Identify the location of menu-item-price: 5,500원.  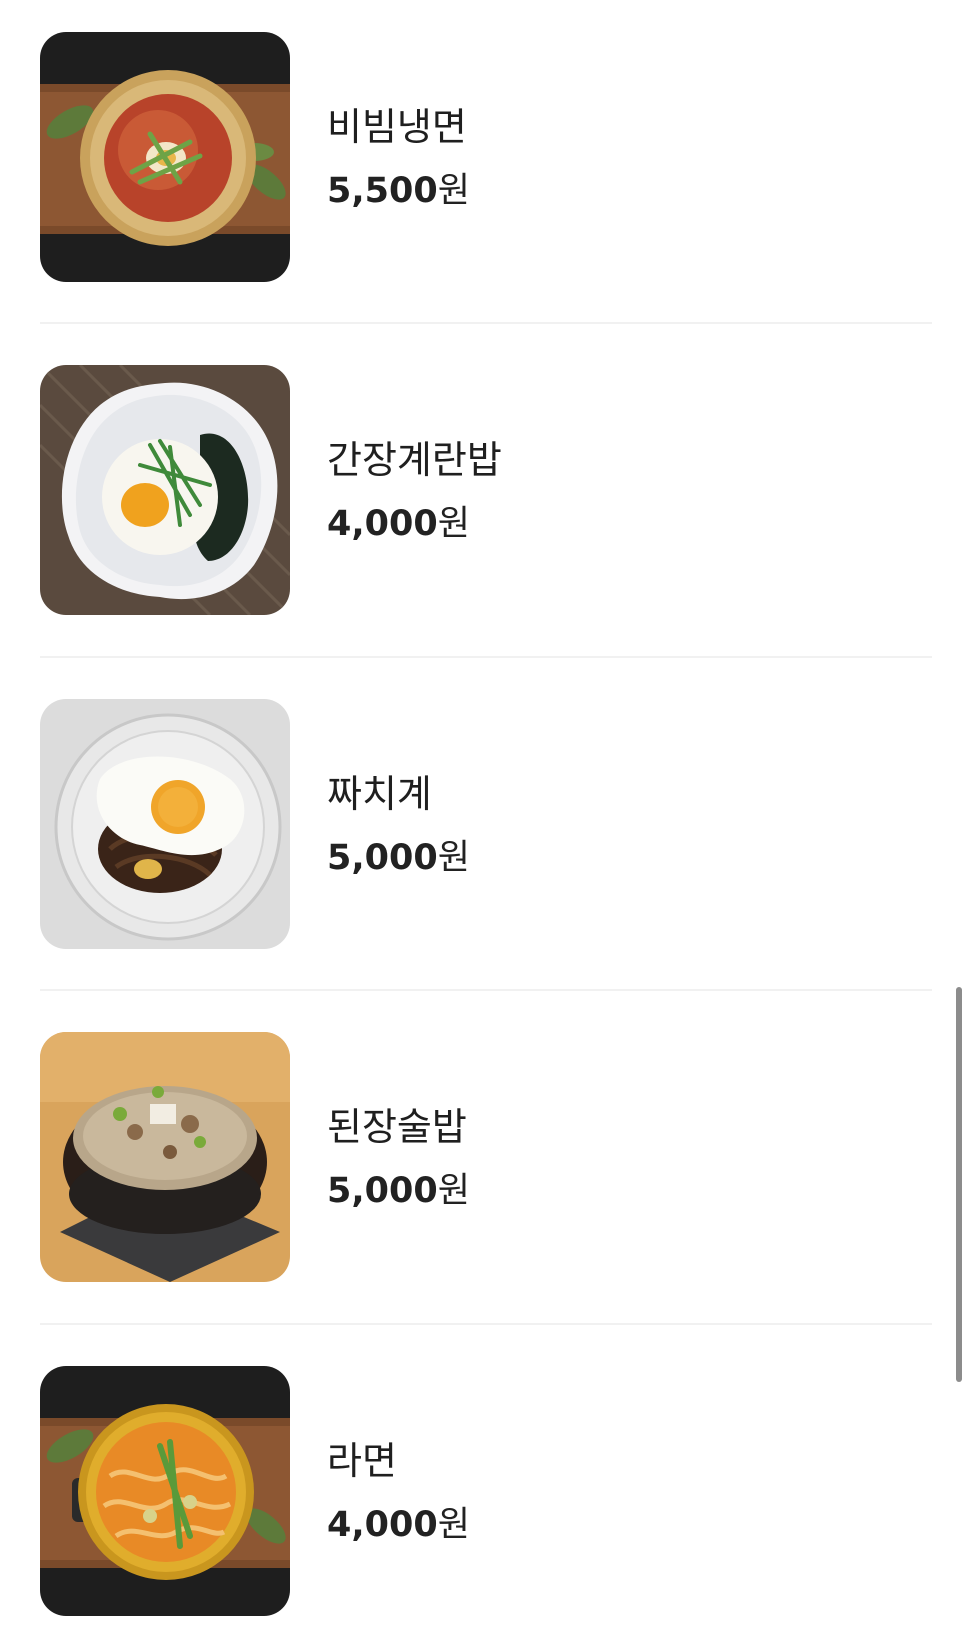
(398, 187).